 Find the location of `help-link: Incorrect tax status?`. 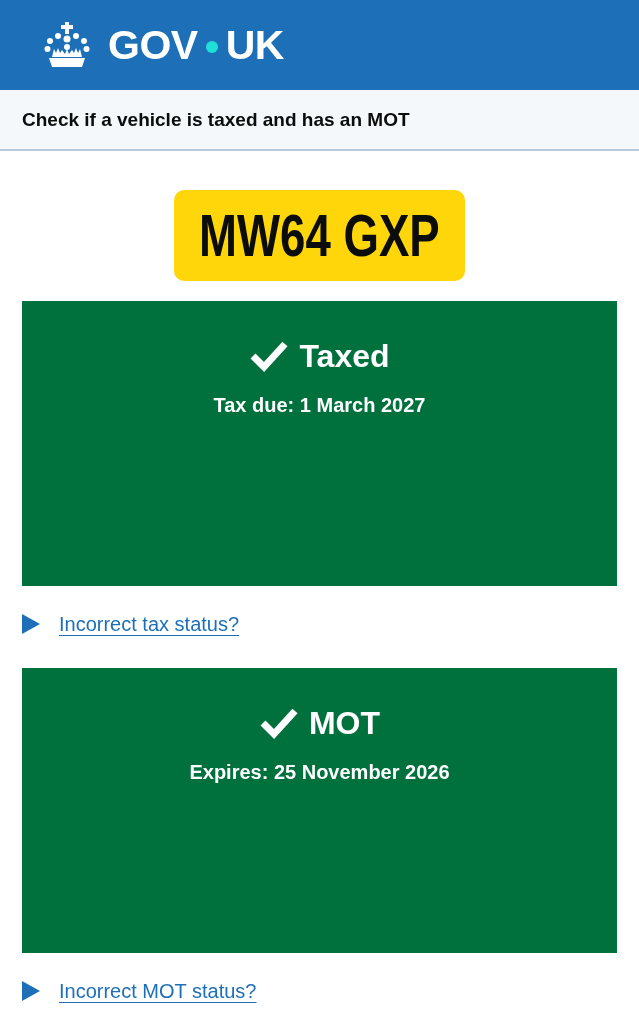

help-link: Incorrect tax status? is located at coordinates (149, 624).